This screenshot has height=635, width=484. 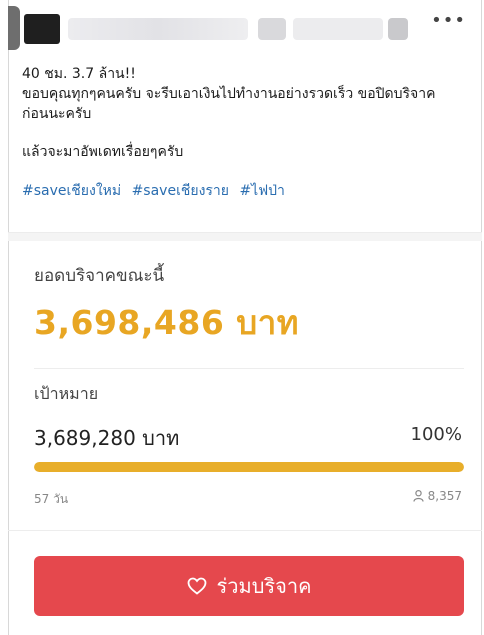 I want to click on person-icon, so click(x=418, y=496).